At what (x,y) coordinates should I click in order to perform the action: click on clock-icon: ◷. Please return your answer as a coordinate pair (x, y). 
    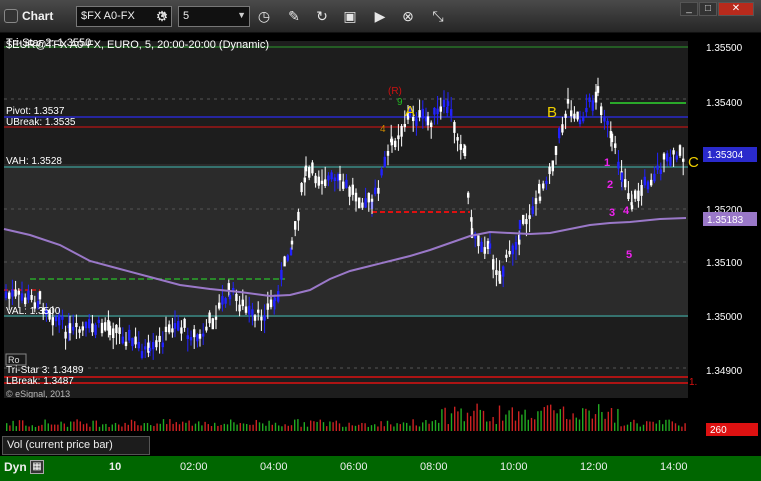
    Looking at the image, I should click on (264, 16).